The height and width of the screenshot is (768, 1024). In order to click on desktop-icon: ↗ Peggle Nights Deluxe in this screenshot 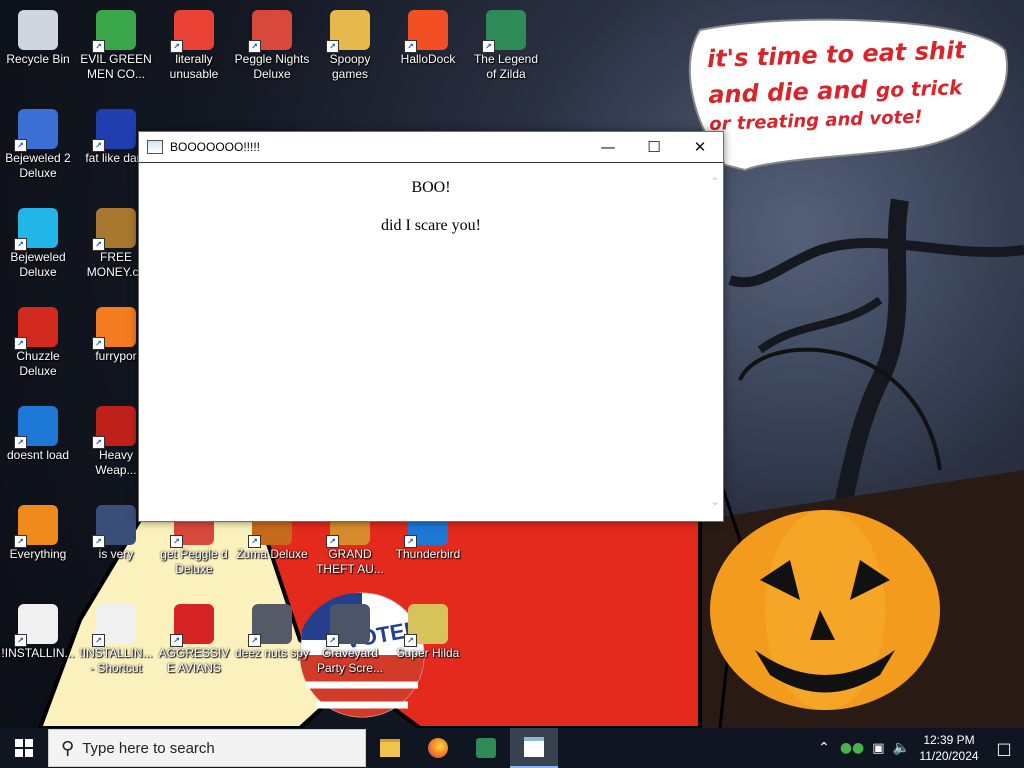, I will do `click(272, 52)`.